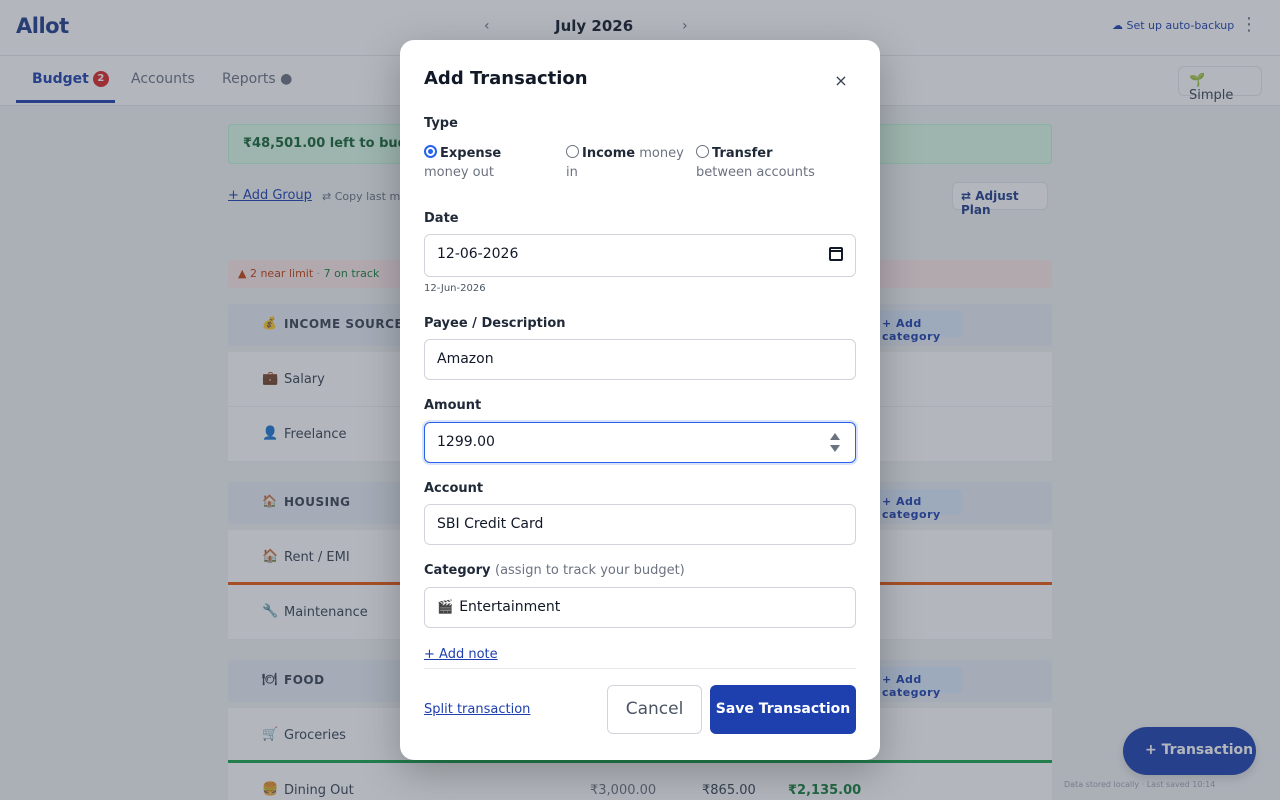  I want to click on category-sublabel: (assign to track your budget), so click(590, 570).